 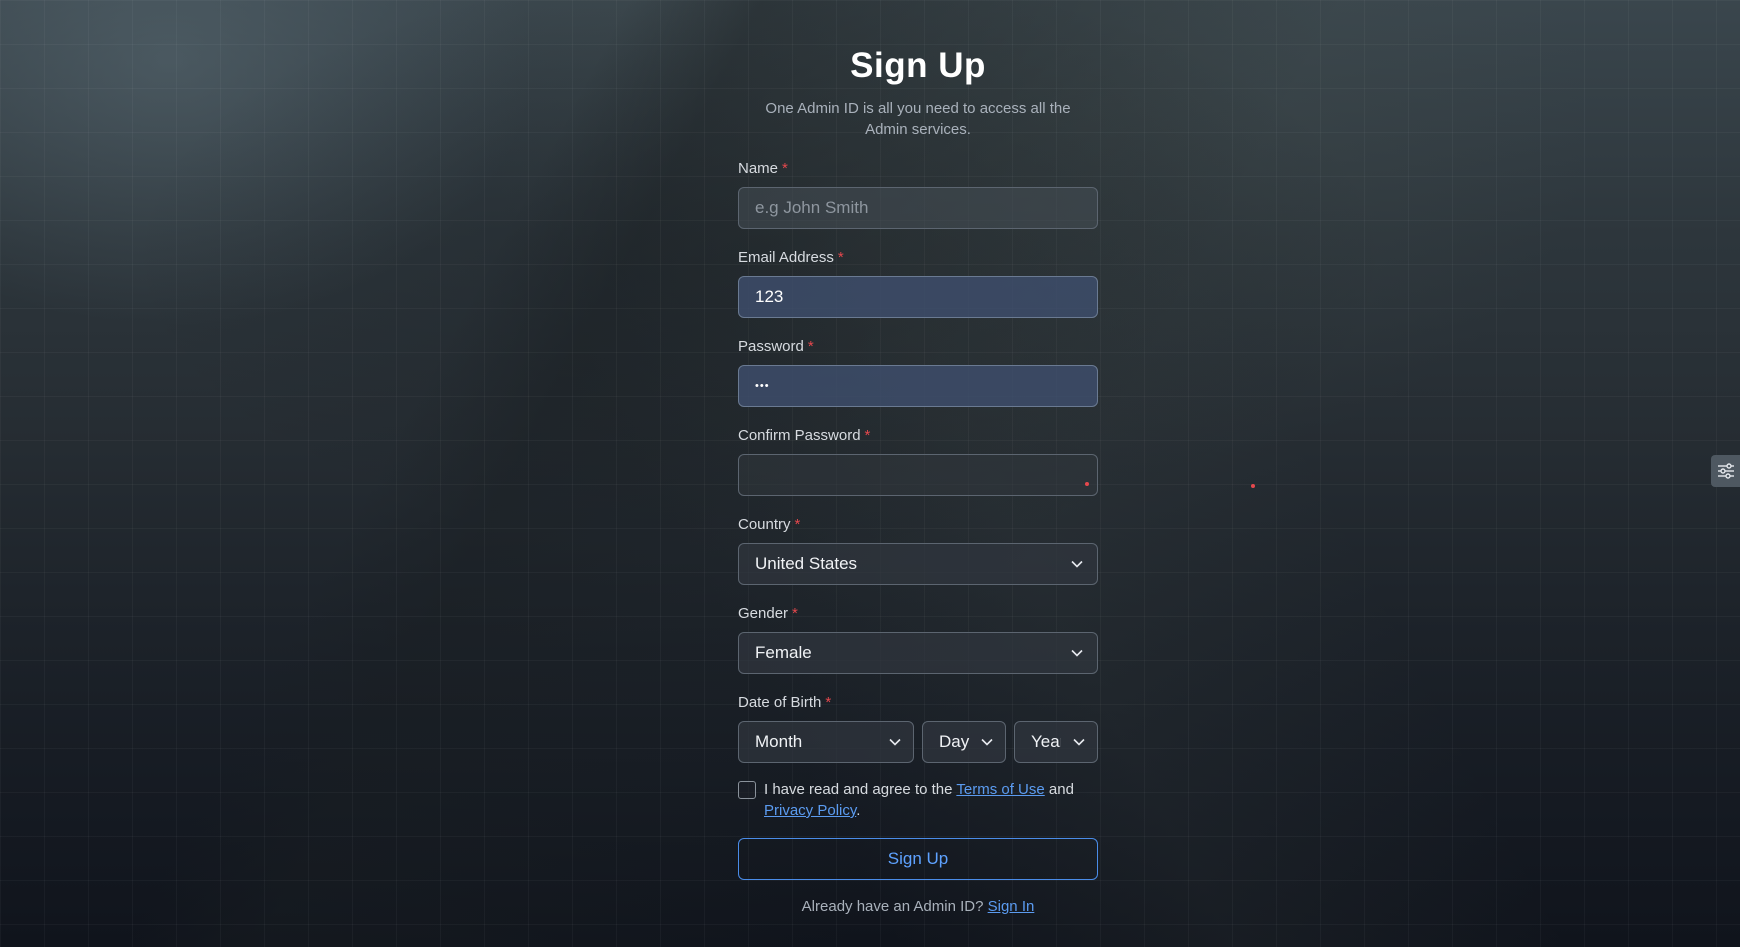 I want to click on confirm-password-field-group: Confirm Password *, so click(x=918, y=461).